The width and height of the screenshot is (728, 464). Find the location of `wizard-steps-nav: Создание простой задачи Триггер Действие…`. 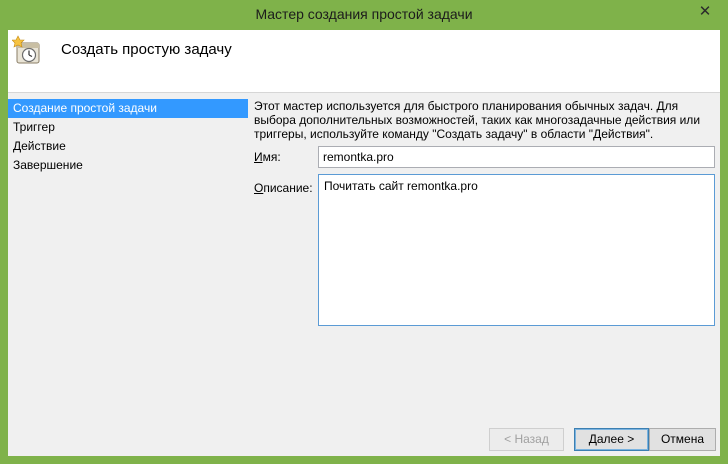

wizard-steps-nav: Создание простой задачи Триггер Действие… is located at coordinates (128, 137).